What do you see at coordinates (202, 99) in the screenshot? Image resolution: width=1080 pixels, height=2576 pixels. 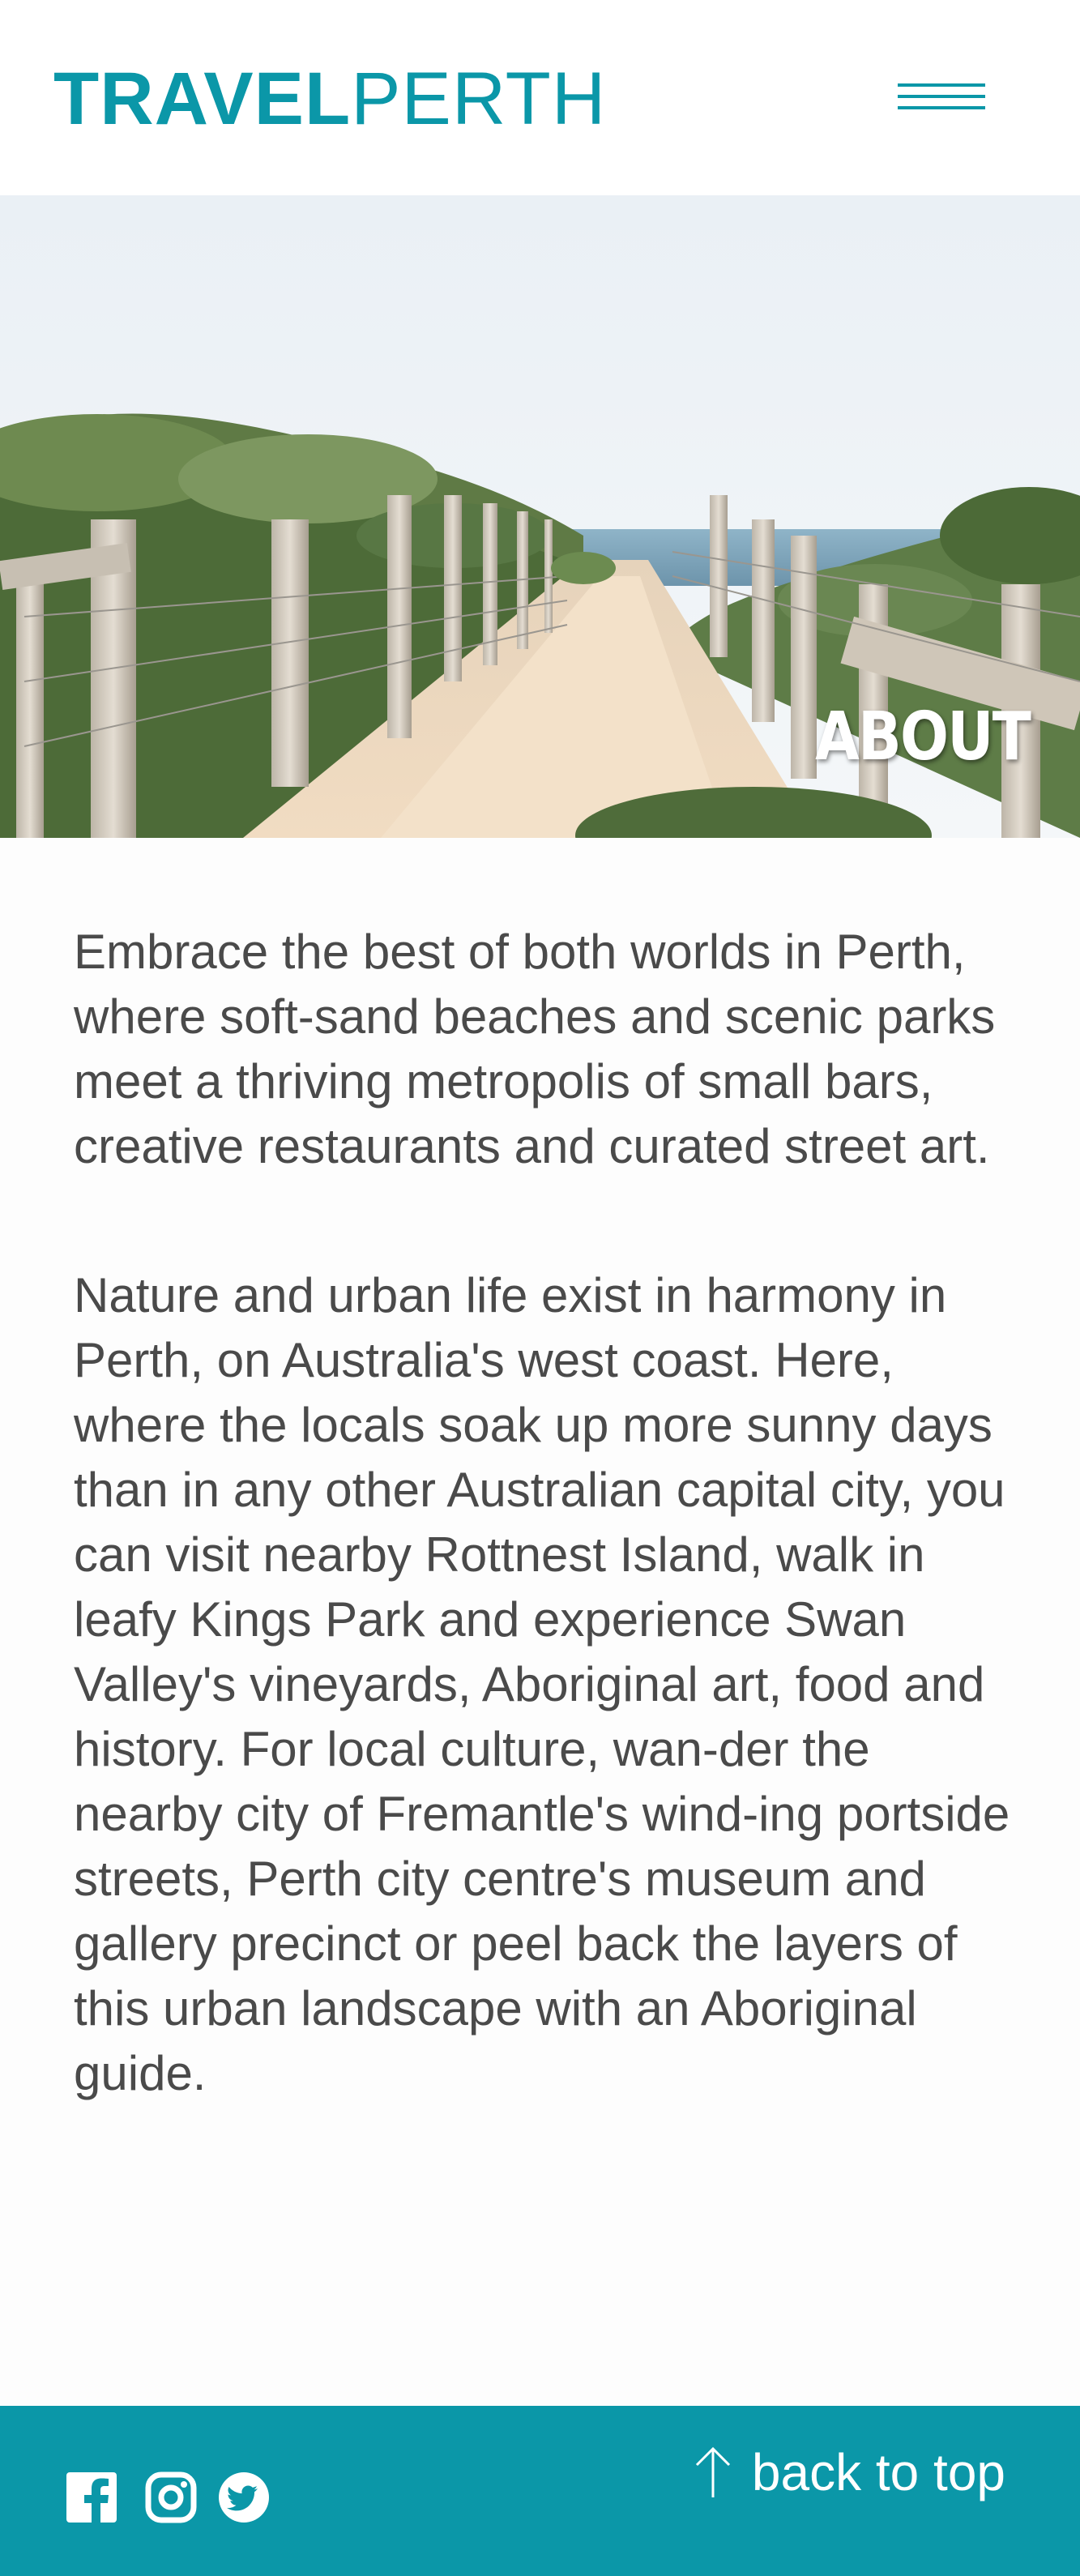 I see `logo-bold-text: TRAVEL` at bounding box center [202, 99].